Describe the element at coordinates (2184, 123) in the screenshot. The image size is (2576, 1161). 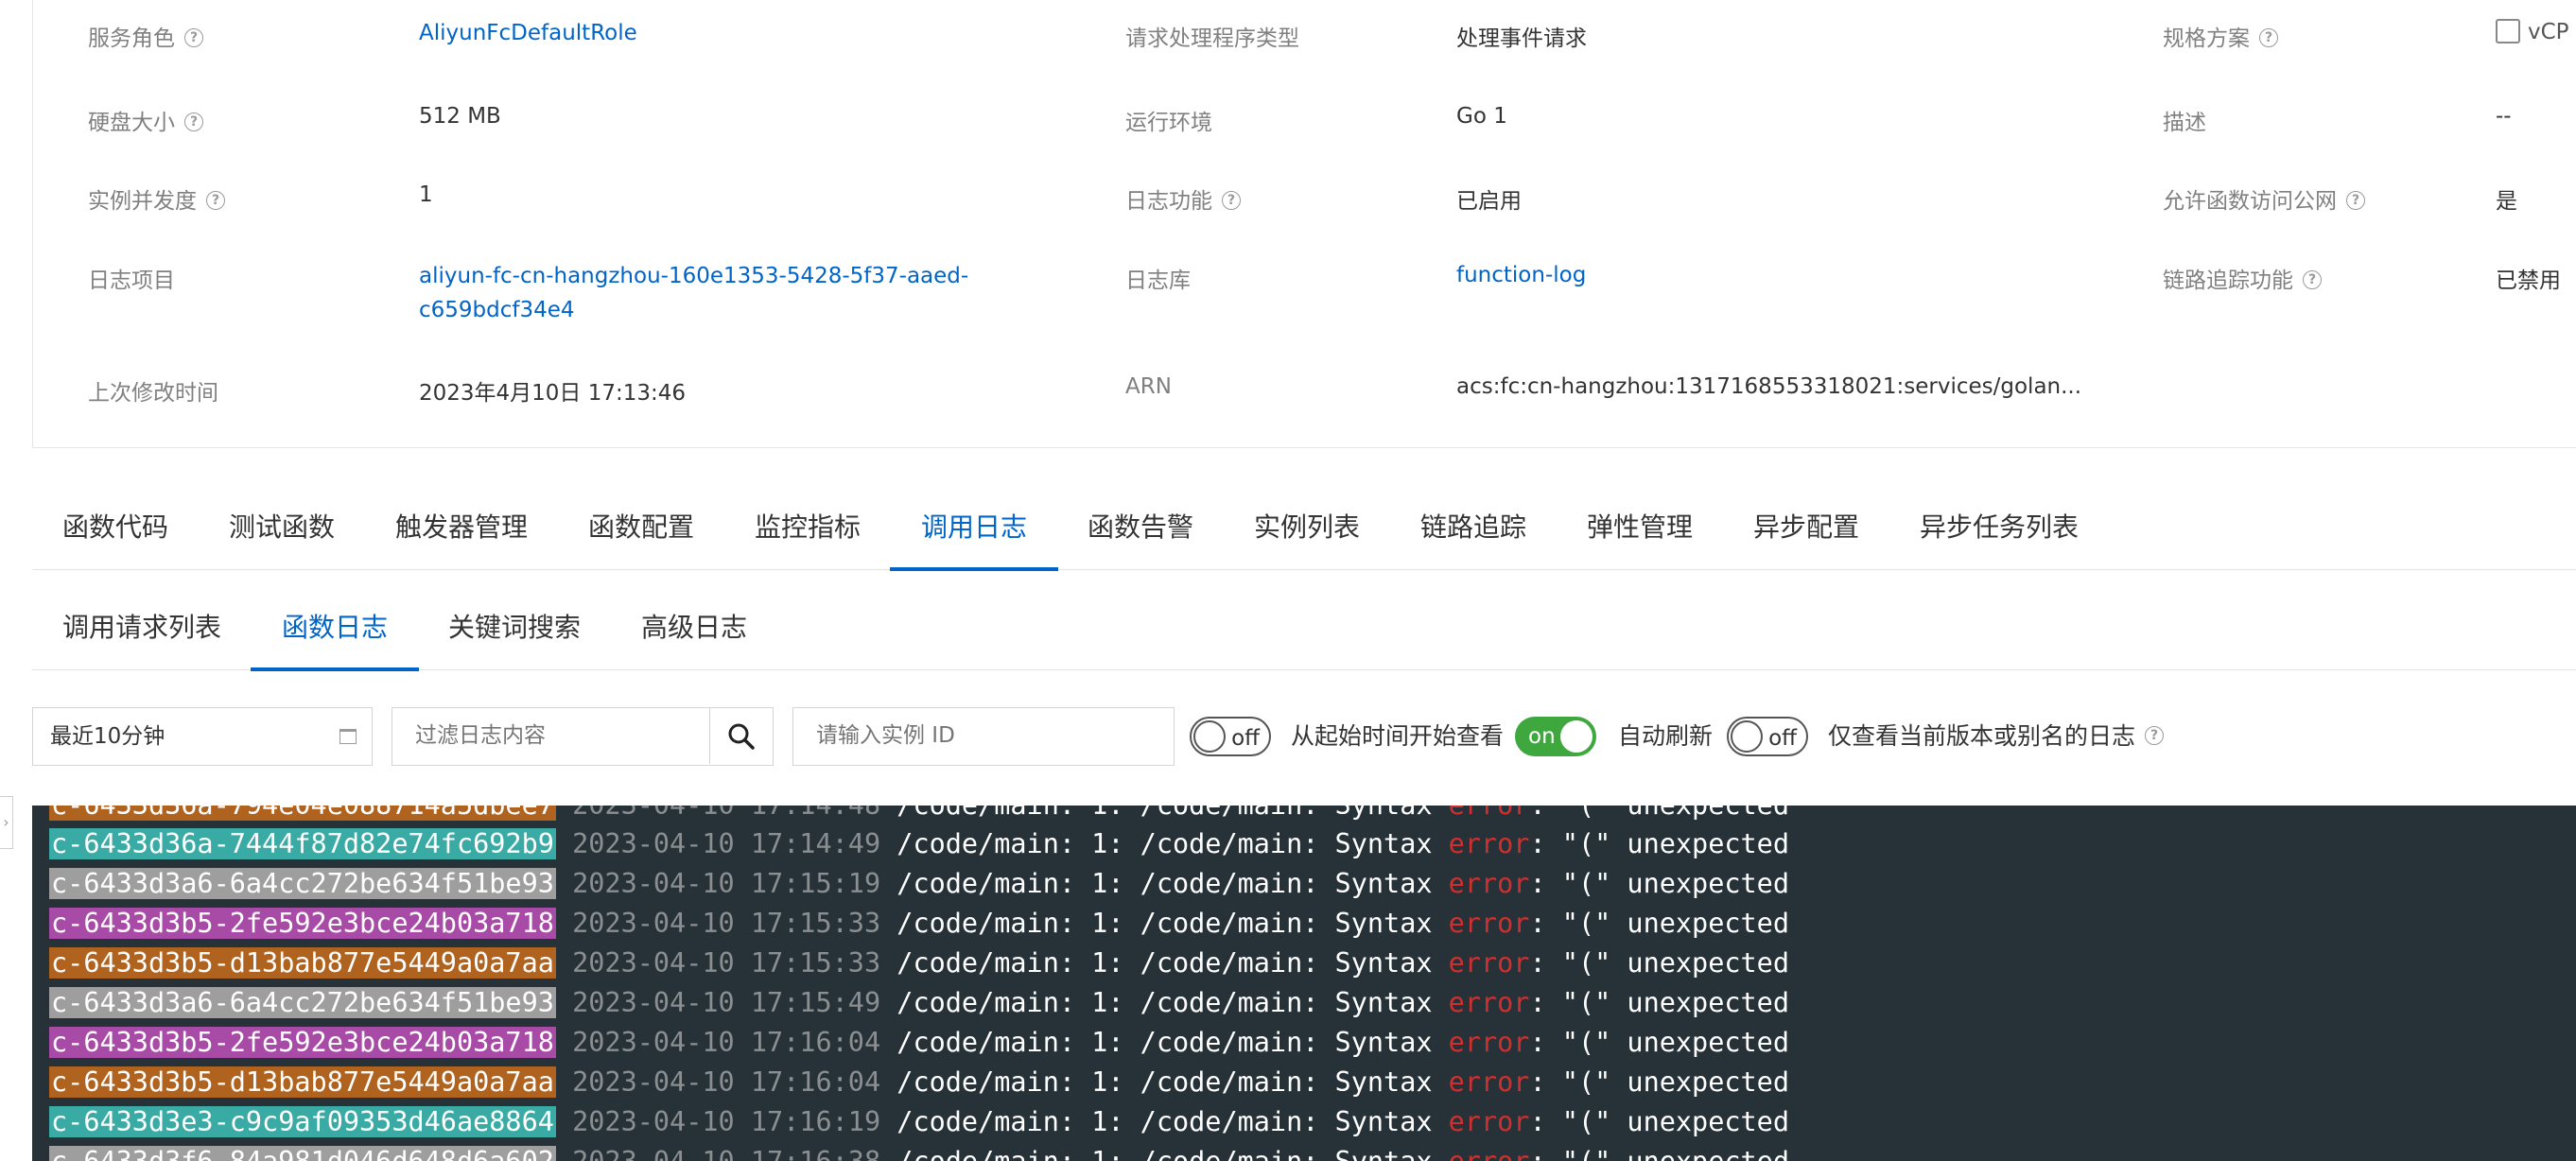
I see `description-label: 描述` at that location.